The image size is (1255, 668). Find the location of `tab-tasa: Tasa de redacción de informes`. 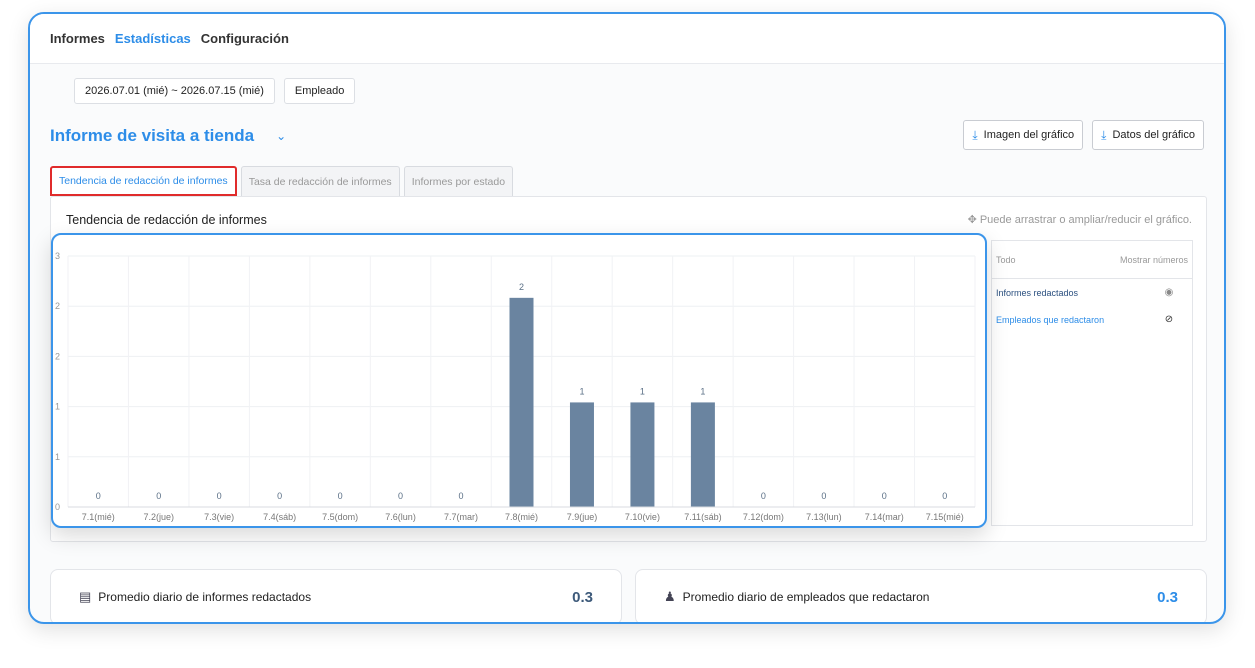

tab-tasa: Tasa de redacción de informes is located at coordinates (320, 181).